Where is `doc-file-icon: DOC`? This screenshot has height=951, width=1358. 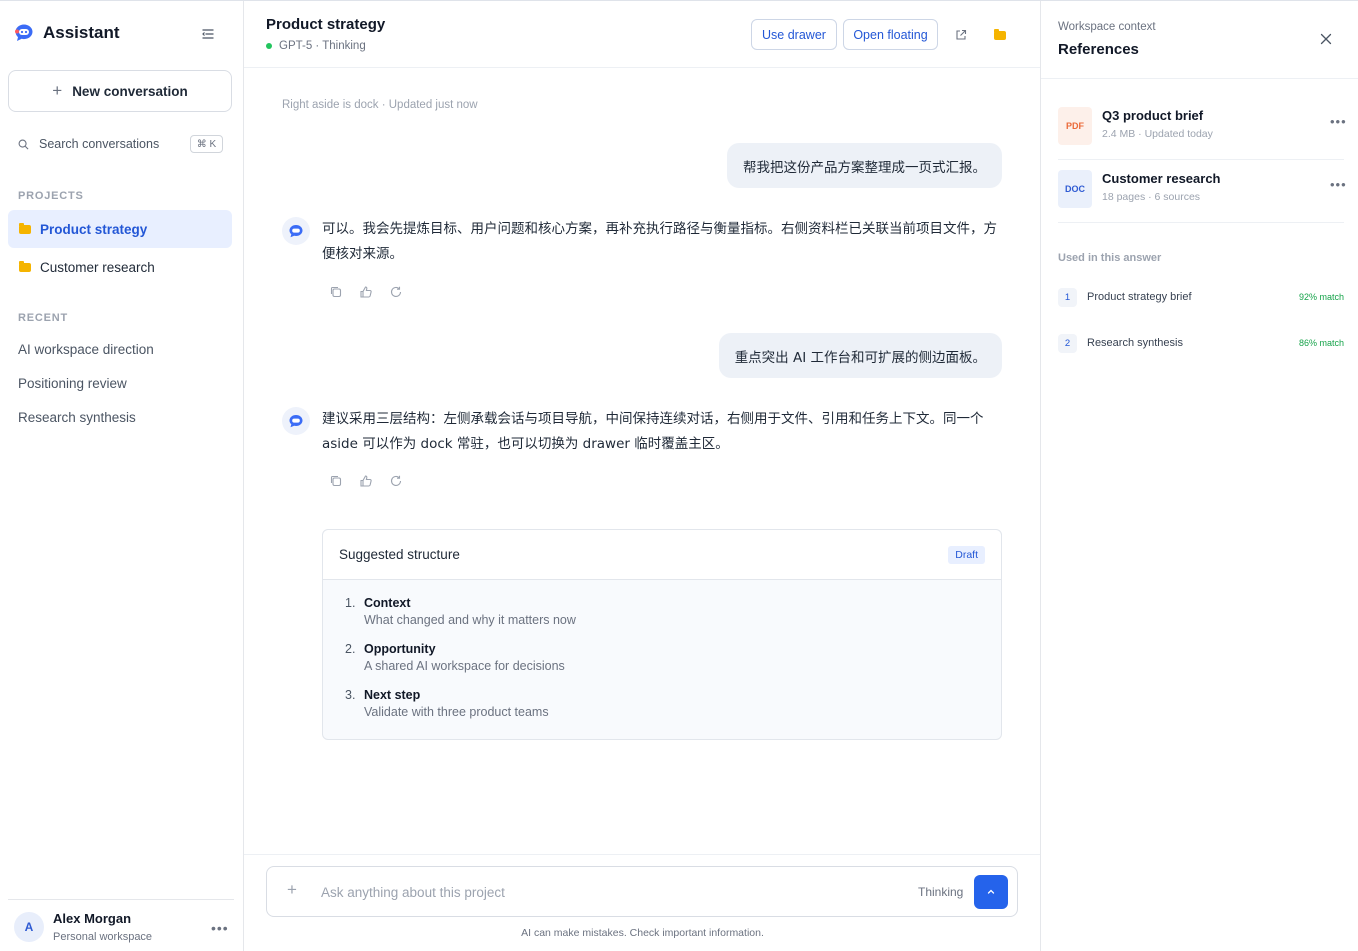 doc-file-icon: DOC is located at coordinates (1075, 189).